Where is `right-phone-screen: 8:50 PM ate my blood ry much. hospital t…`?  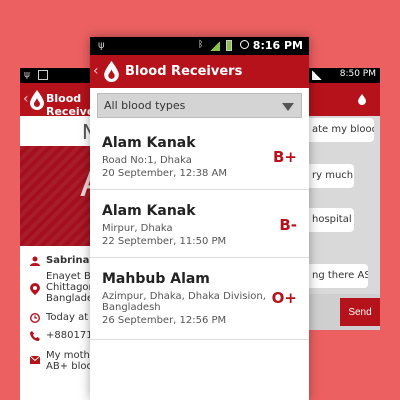 right-phone-screen: 8:50 PM ate my blood ry much. hospital t… is located at coordinates (343, 199).